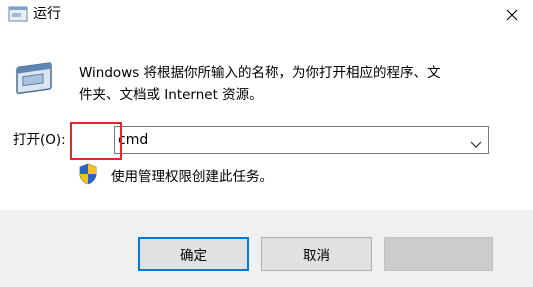  I want to click on description-line-1: Windows 将根据你所输入的名称，为你打开相应的程序、文, so click(260, 73).